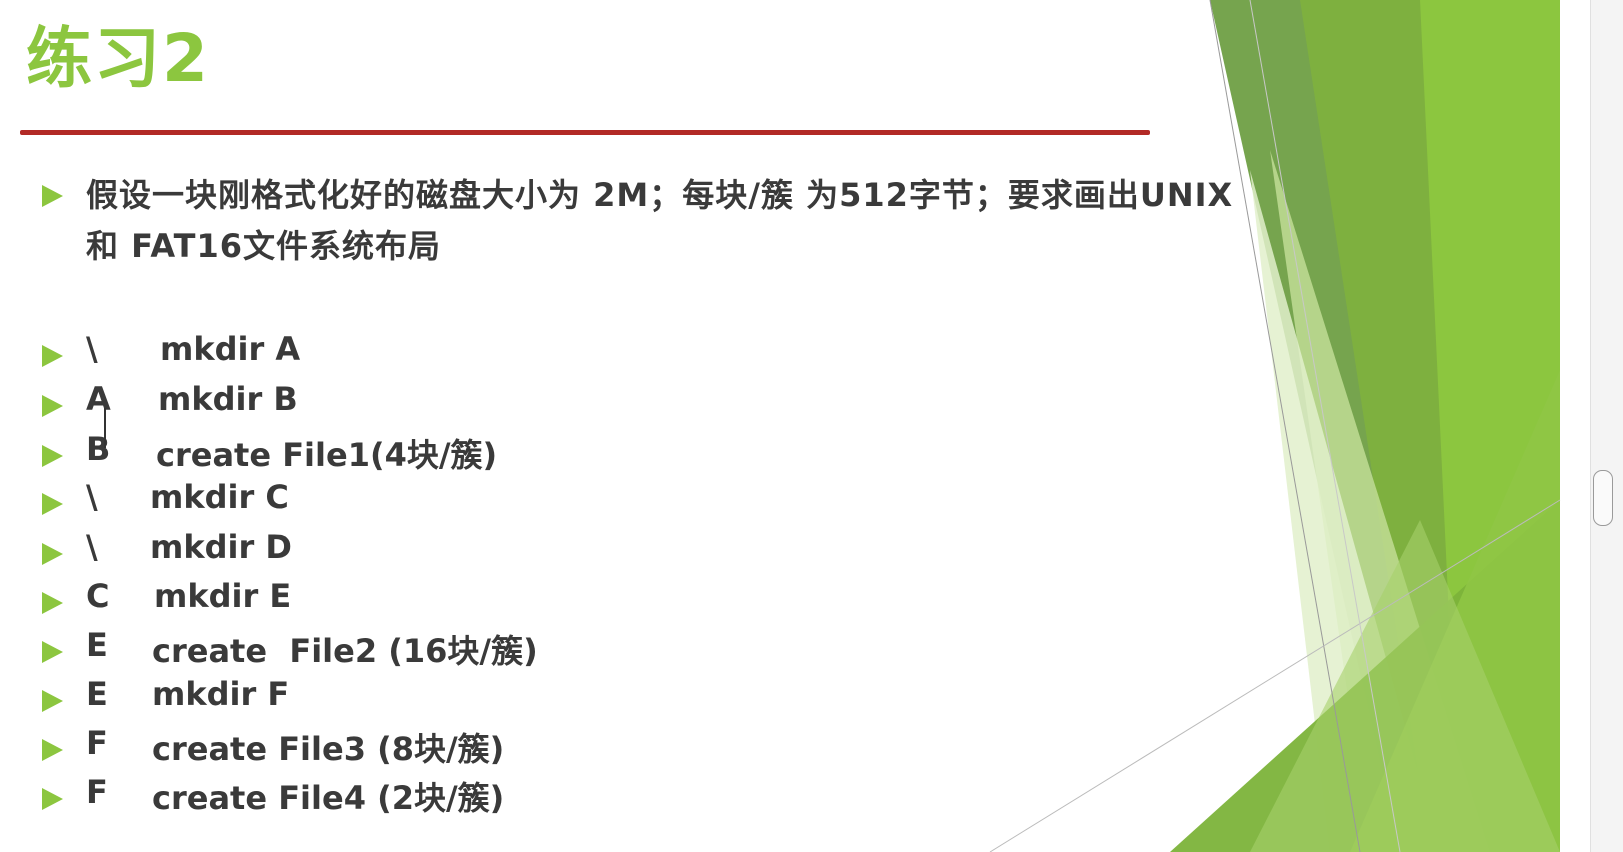 Image resolution: width=1623 pixels, height=852 pixels. Describe the element at coordinates (219, 497) in the screenshot. I see `command-op: mkdir C` at that location.